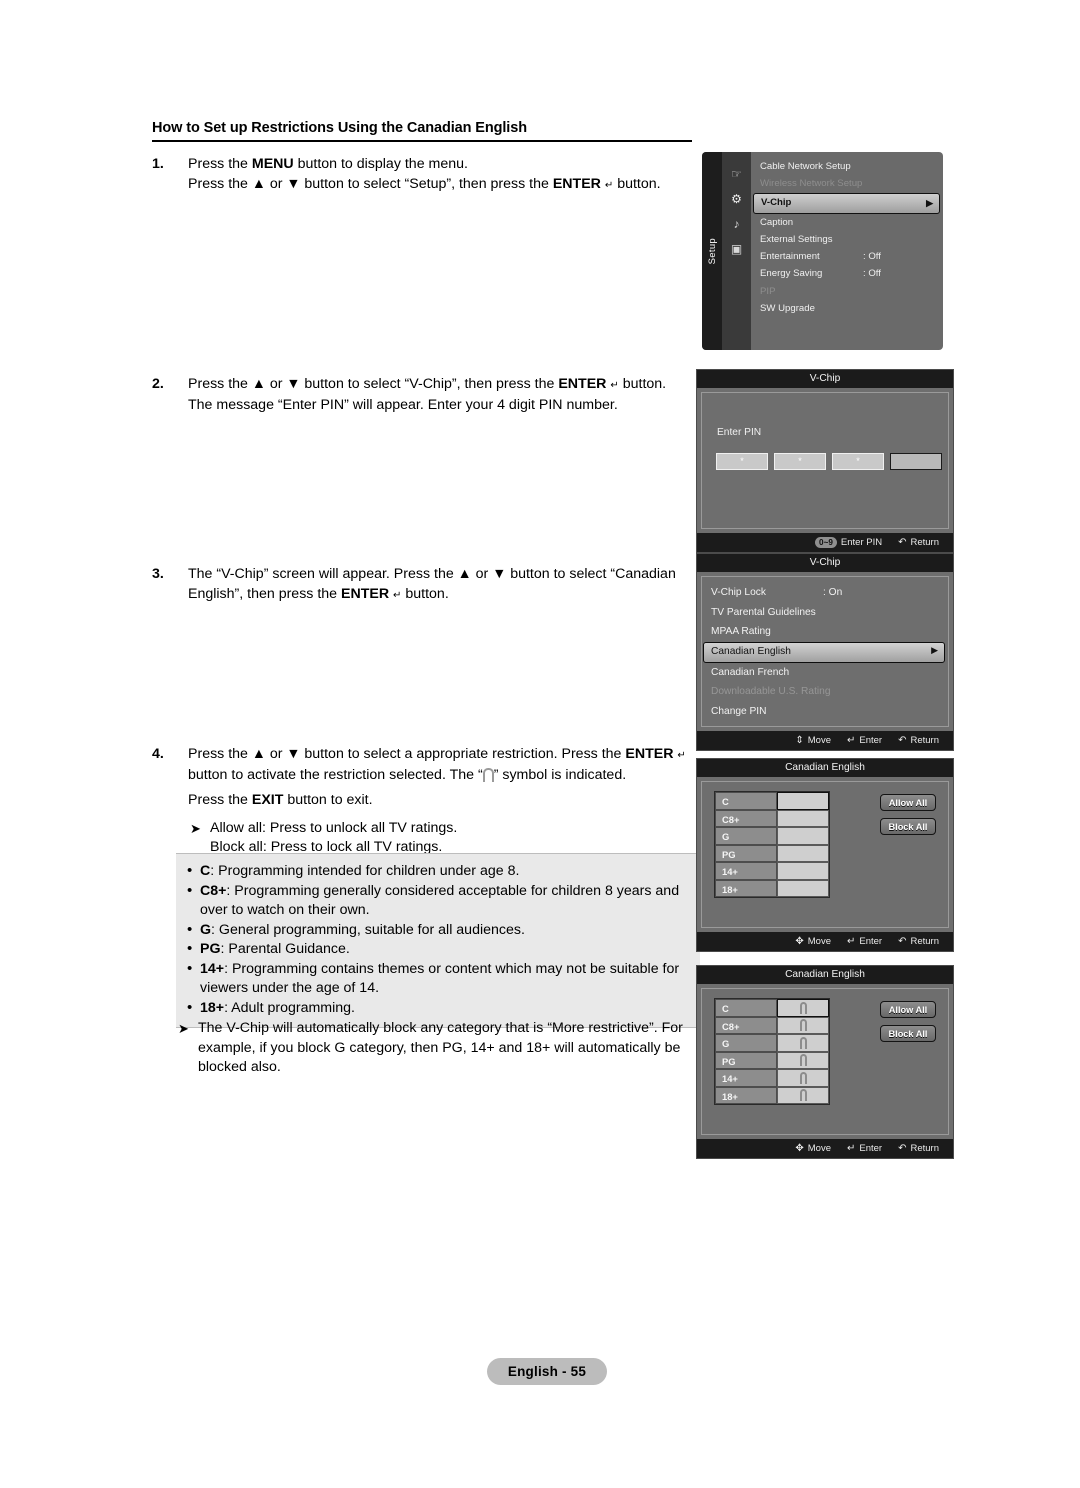 This screenshot has height=1488, width=1080. Describe the element at coordinates (902, 1148) in the screenshot. I see `return-icon: ↶` at that location.